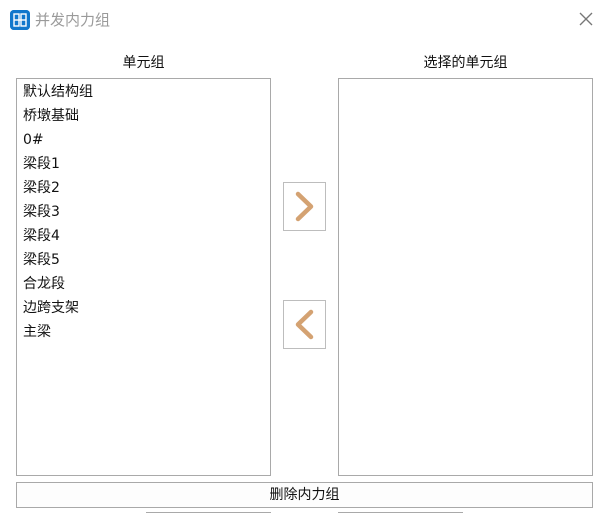  I want to click on window-title: 并发内力组, so click(73, 20).